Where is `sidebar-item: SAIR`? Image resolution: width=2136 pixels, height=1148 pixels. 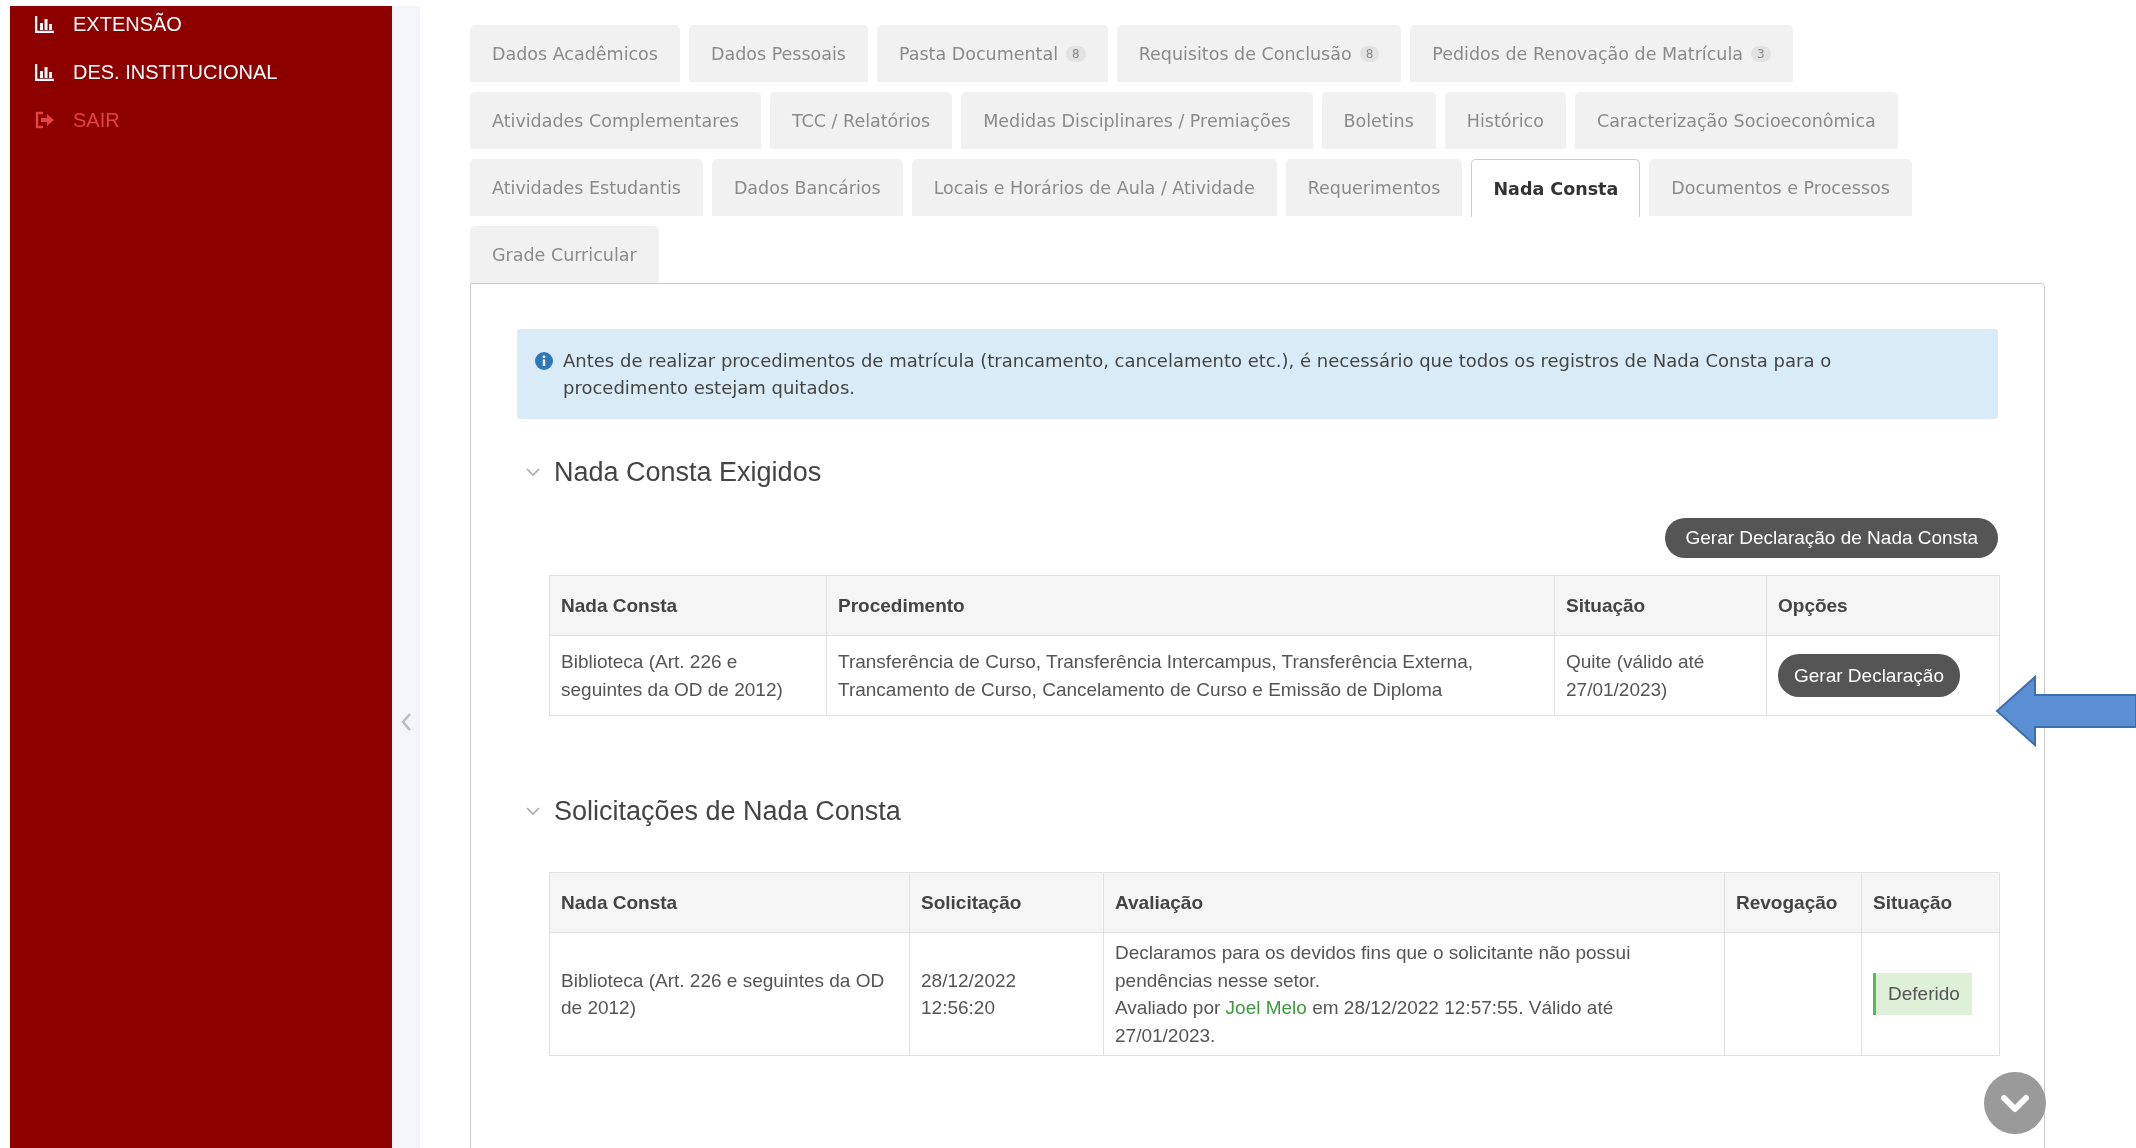 sidebar-item: SAIR is located at coordinates (201, 120).